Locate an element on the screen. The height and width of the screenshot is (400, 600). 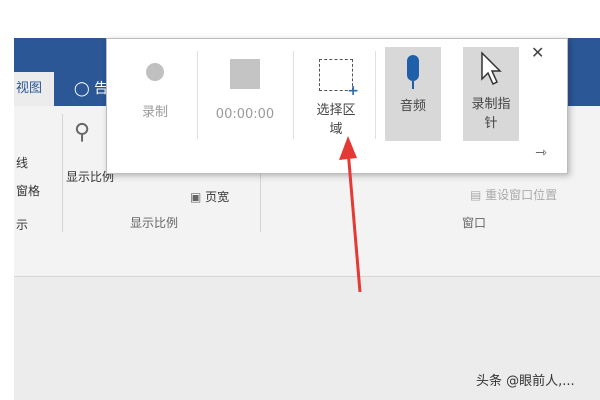
pin-icon: ⇾ is located at coordinates (541, 153).